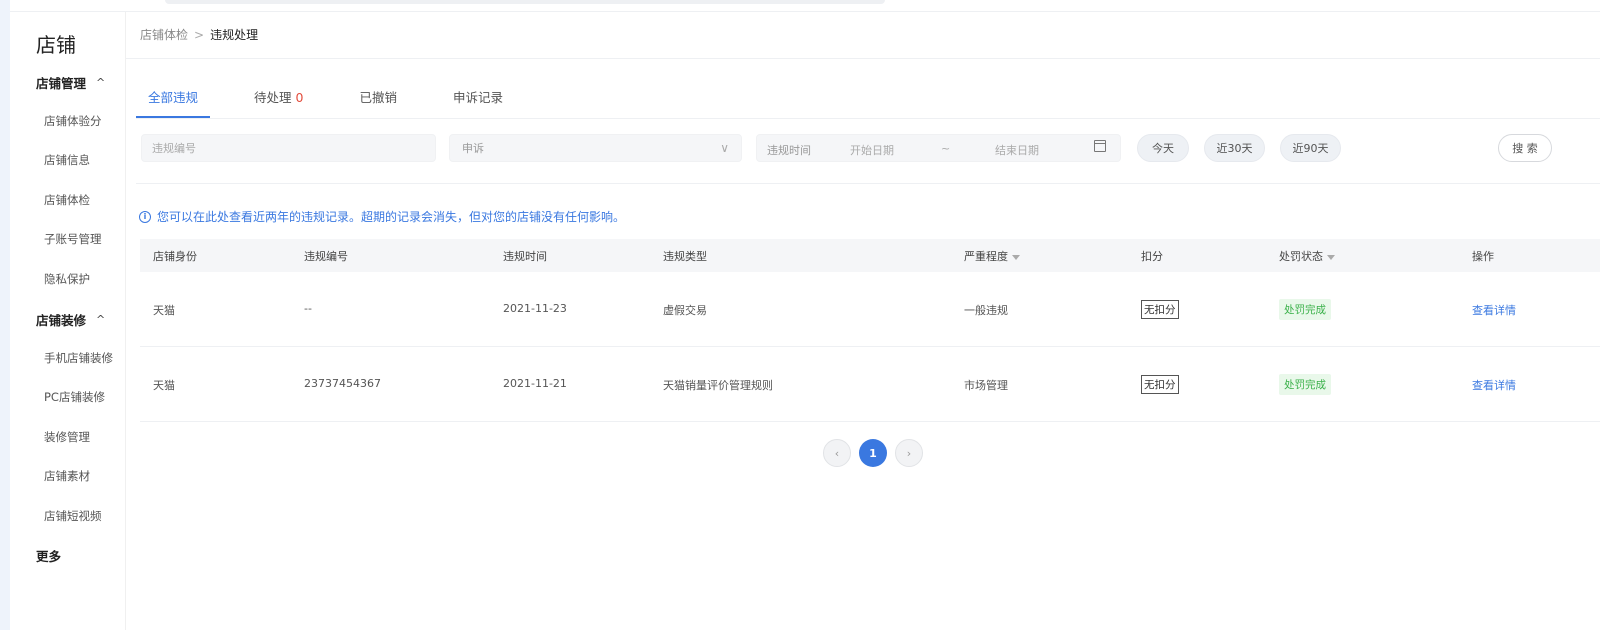 This screenshot has width=1600, height=630. I want to click on header-type: 违规类型, so click(685, 256).